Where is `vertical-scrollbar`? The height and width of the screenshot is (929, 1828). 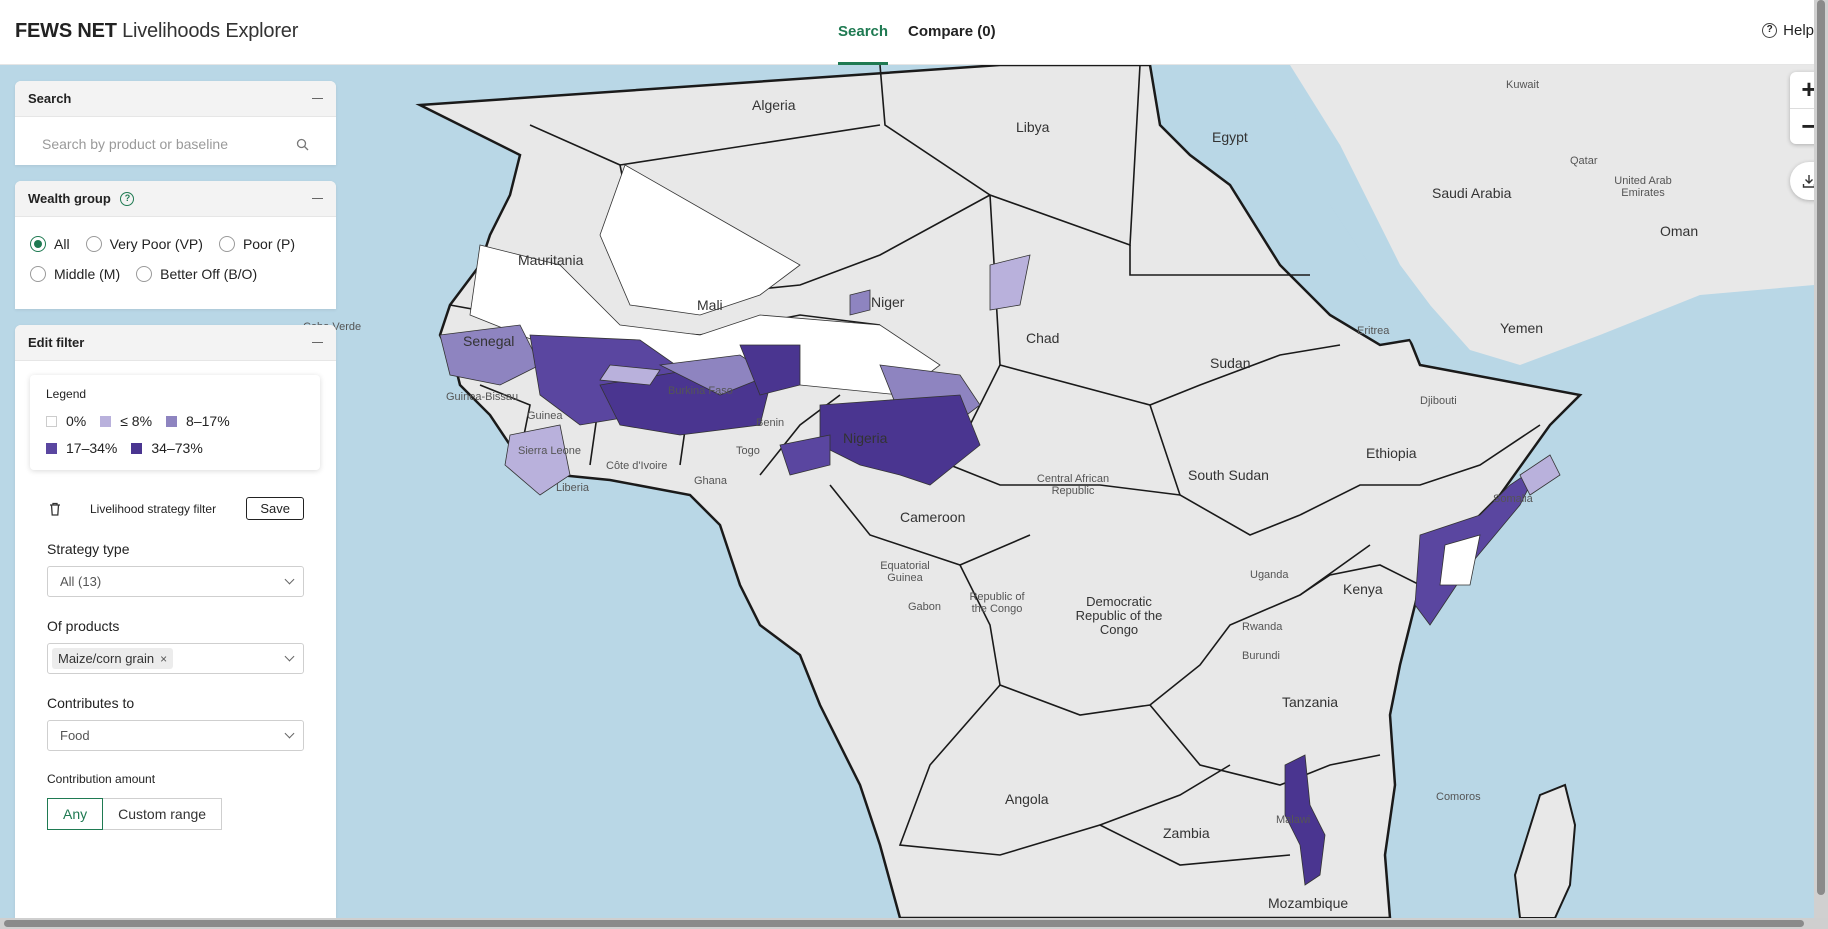 vertical-scrollbar is located at coordinates (1821, 464).